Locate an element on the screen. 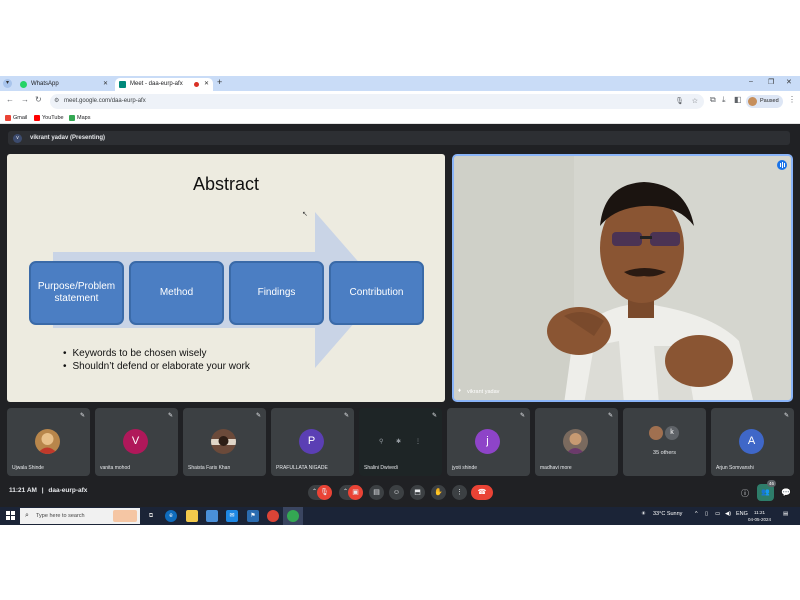  participant-tile: ✎ Shaista Faris Khan is located at coordinates (224, 442).